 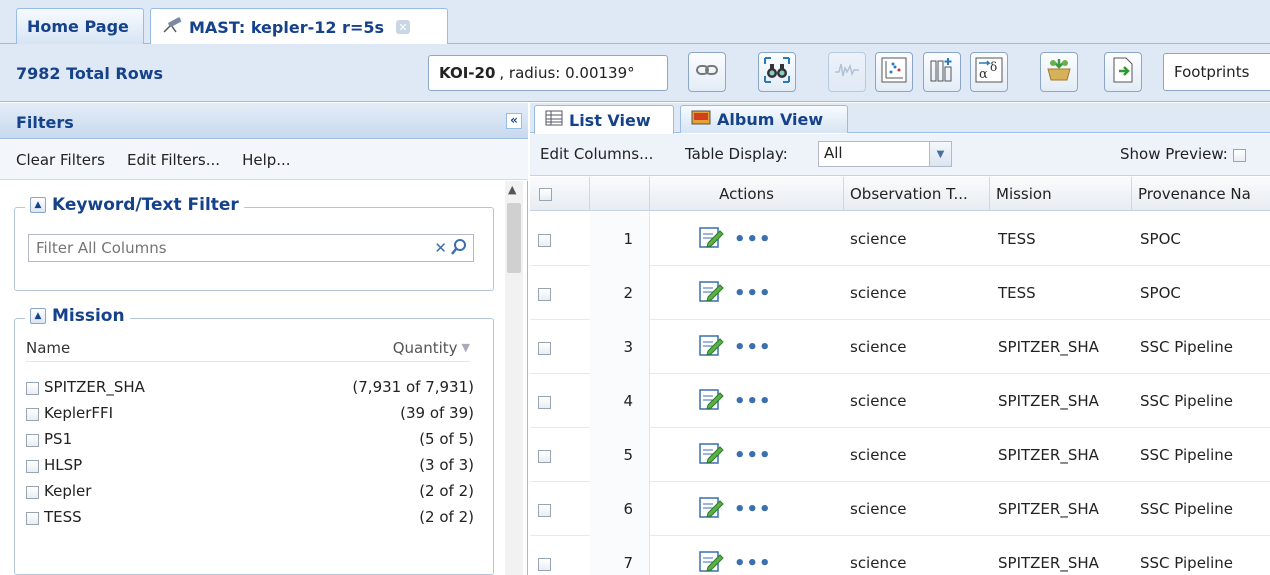 I want to click on link-button, so click(x=707, y=72).